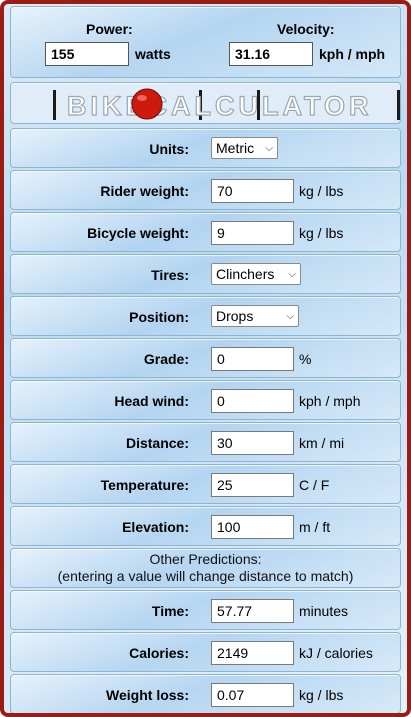 The width and height of the screenshot is (411, 717). I want to click on grade-unit: %, so click(305, 359).